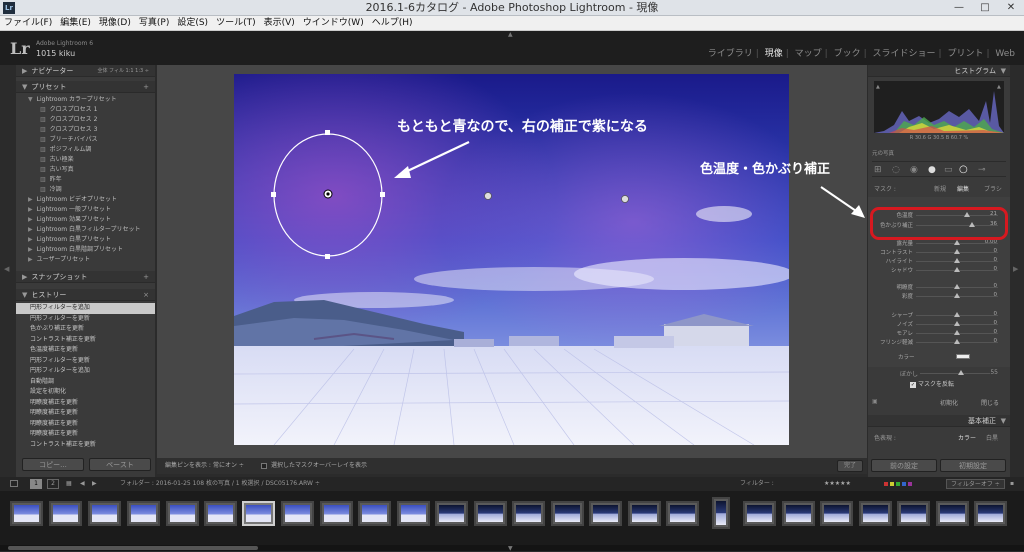 The image size is (1024, 552). What do you see at coordinates (146, 295) in the screenshot?
I see `clear-history-icon: ×` at bounding box center [146, 295].